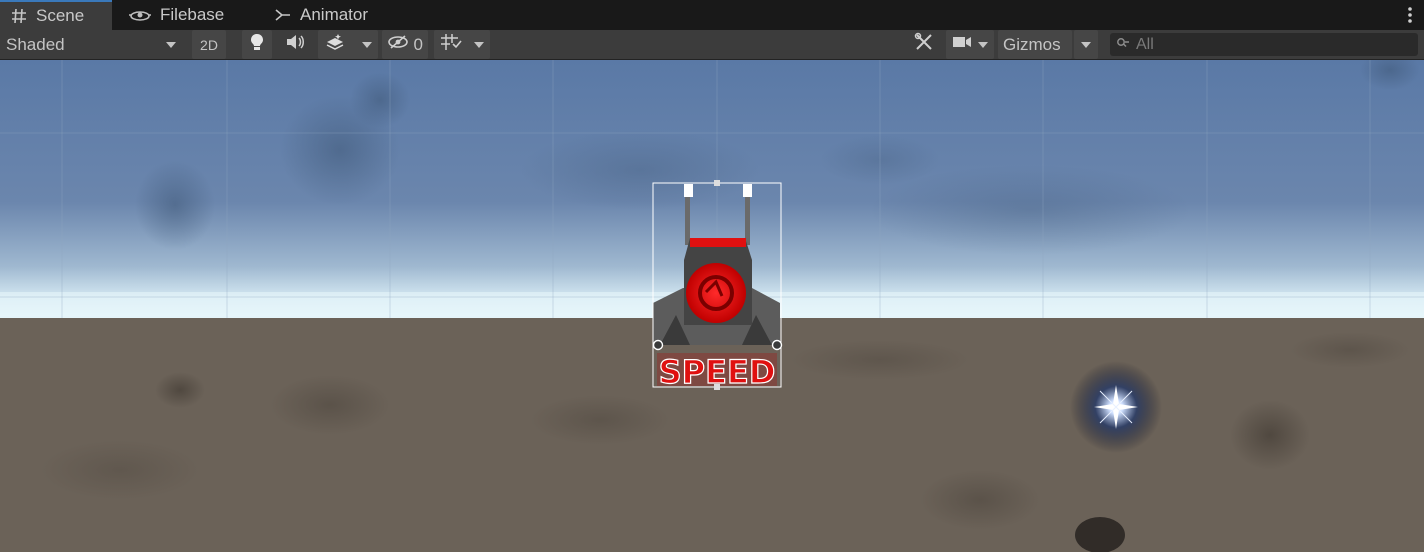 Image resolution: width=1424 pixels, height=552 pixels. Describe the element at coordinates (962, 44) in the screenshot. I see `camera-icon` at that location.